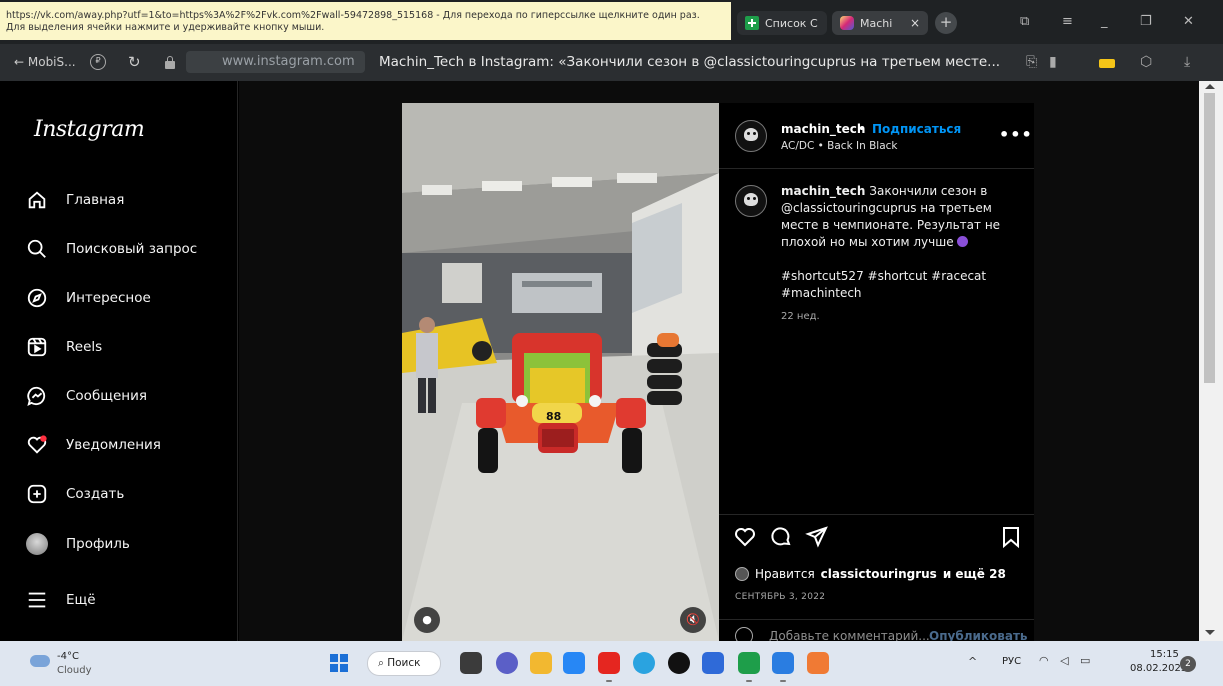  What do you see at coordinates (37, 200) in the screenshot?
I see `home-icon` at bounding box center [37, 200].